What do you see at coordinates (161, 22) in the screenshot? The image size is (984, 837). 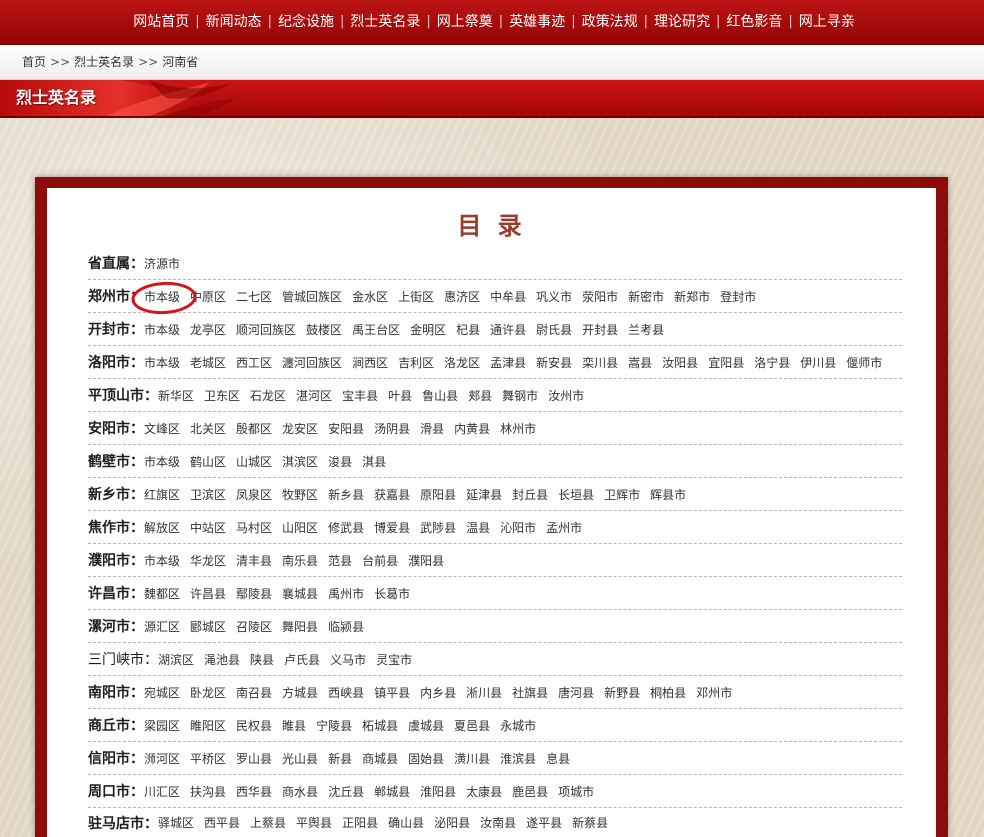 I see `nav-item-home: 网站首页` at bounding box center [161, 22].